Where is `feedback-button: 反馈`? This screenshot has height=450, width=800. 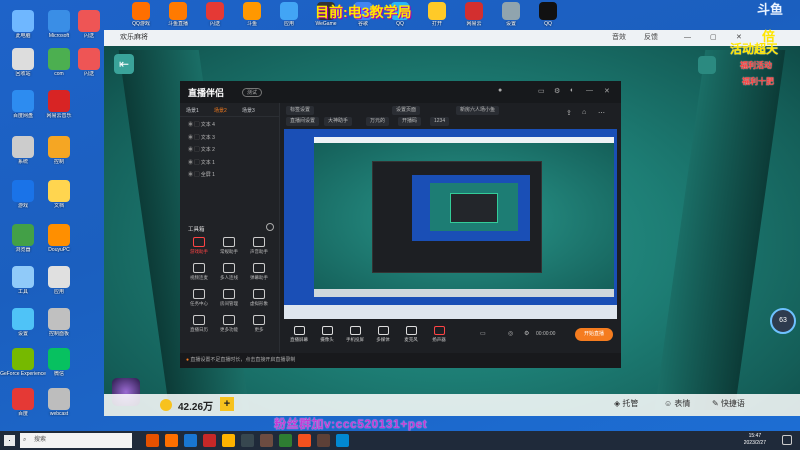 feedback-button: 反馈 is located at coordinates (651, 38).